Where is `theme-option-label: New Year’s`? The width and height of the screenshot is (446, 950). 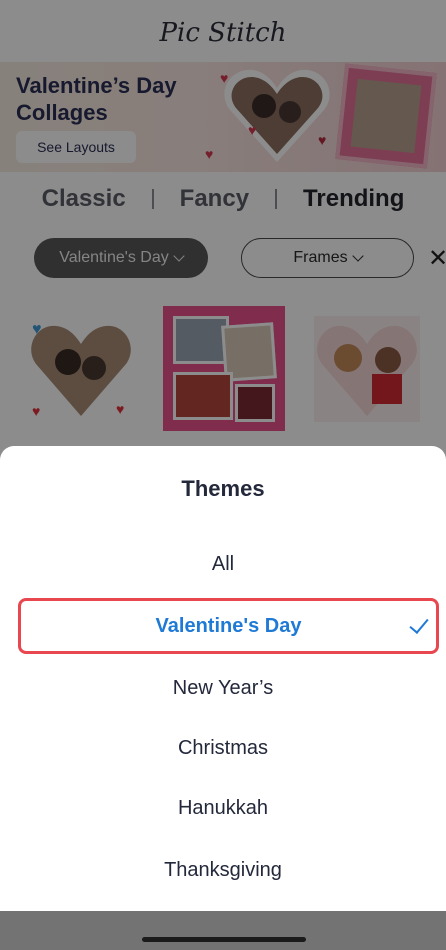 theme-option-label: New Year’s is located at coordinates (223, 687).